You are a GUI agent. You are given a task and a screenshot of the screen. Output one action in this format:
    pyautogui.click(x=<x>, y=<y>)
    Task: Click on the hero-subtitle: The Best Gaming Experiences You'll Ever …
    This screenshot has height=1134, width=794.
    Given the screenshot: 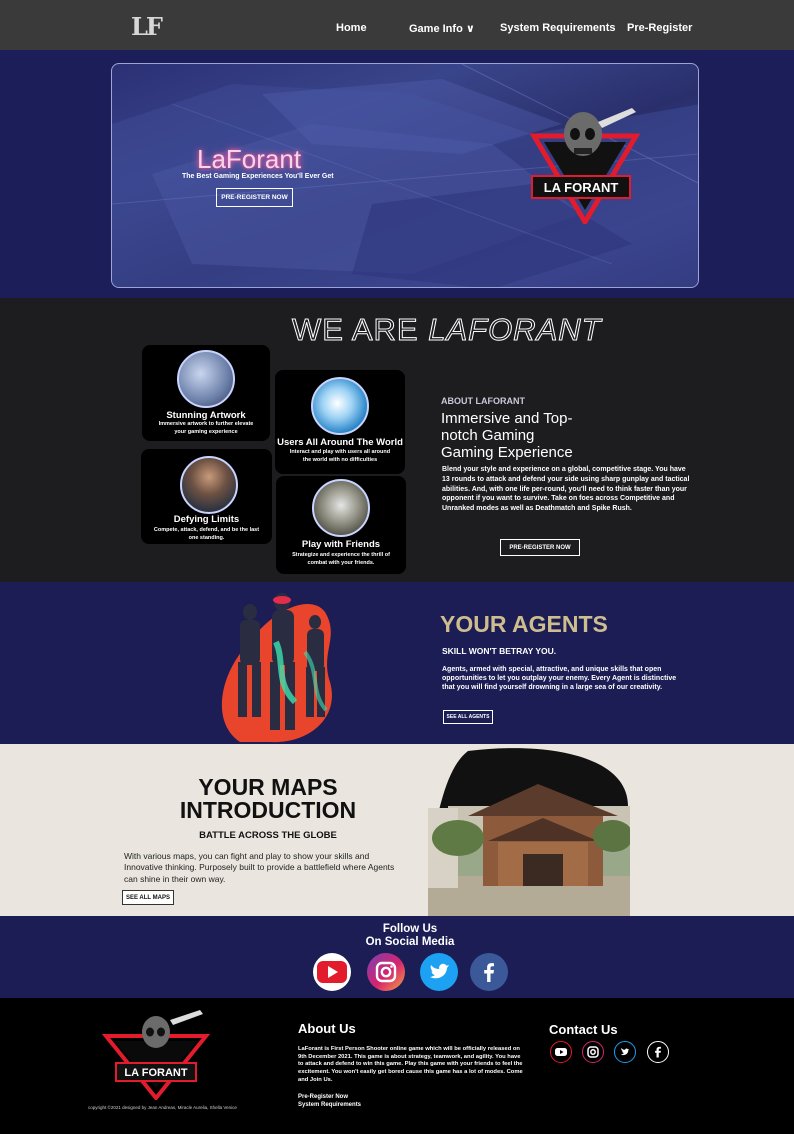 What is the action you would take?
    pyautogui.click(x=258, y=176)
    